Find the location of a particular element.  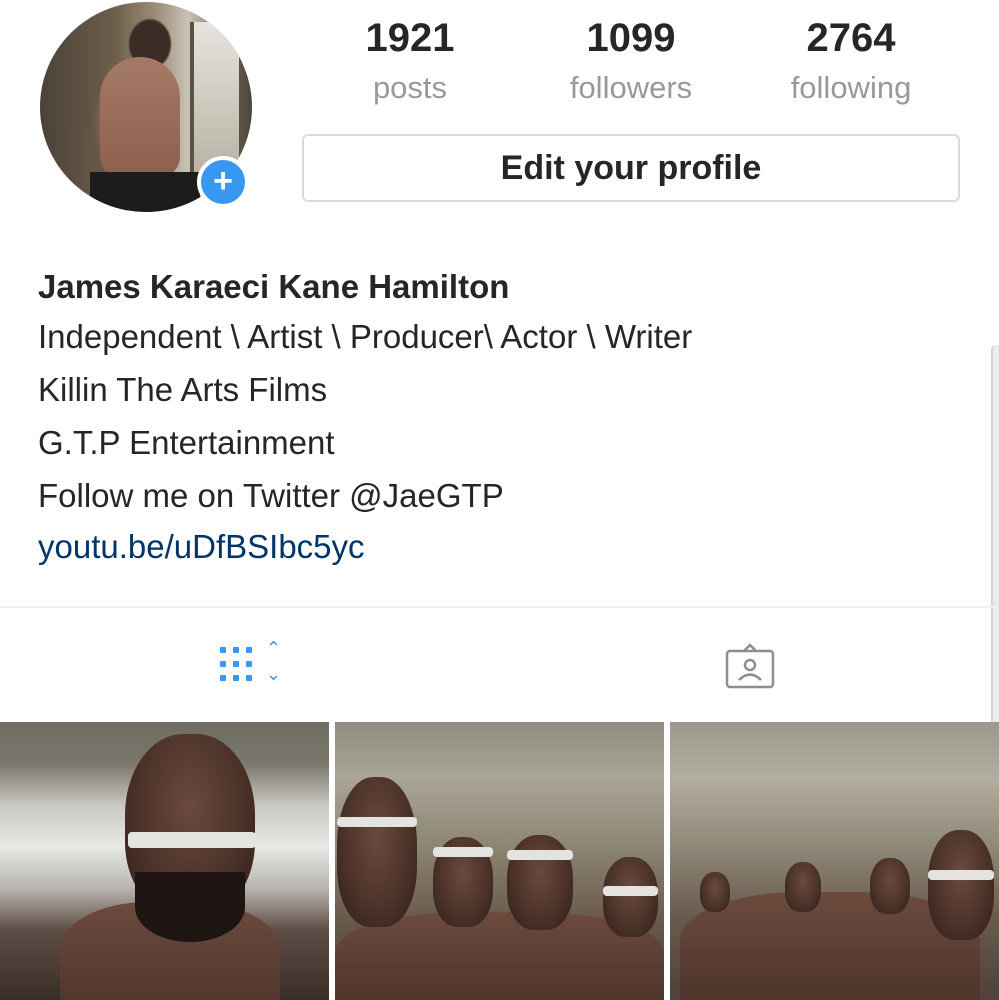

following-count-value: 2764 is located at coordinates (851, 38).